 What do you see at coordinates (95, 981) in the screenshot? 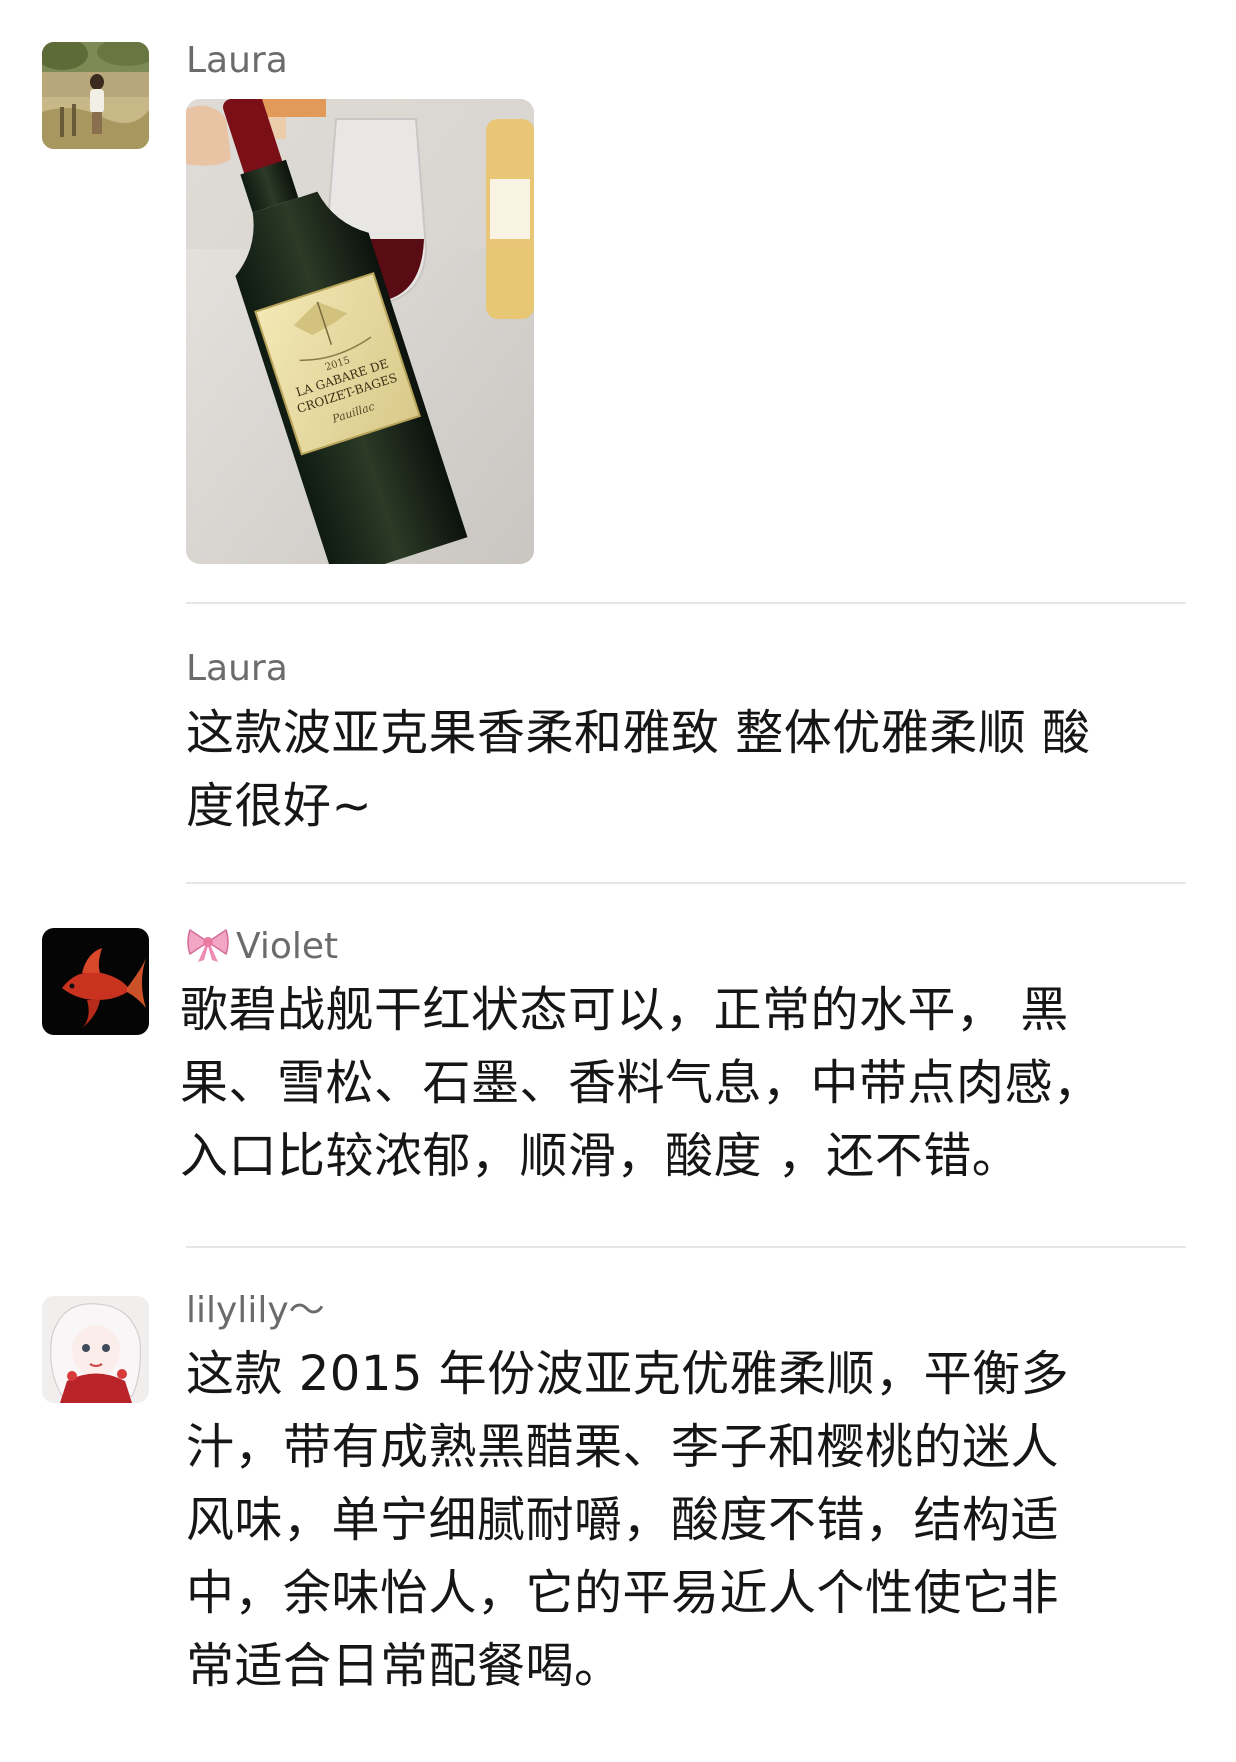
I see `avatar-violet` at bounding box center [95, 981].